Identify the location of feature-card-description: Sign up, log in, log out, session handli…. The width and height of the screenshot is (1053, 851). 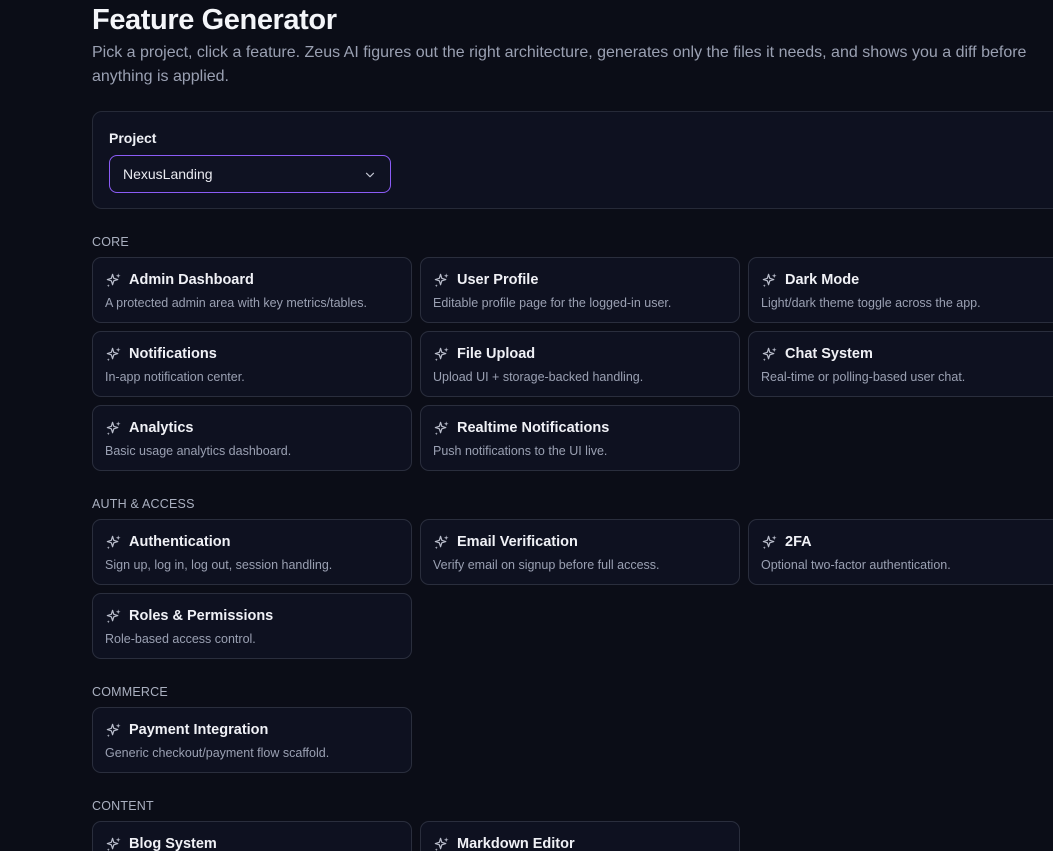
(219, 565).